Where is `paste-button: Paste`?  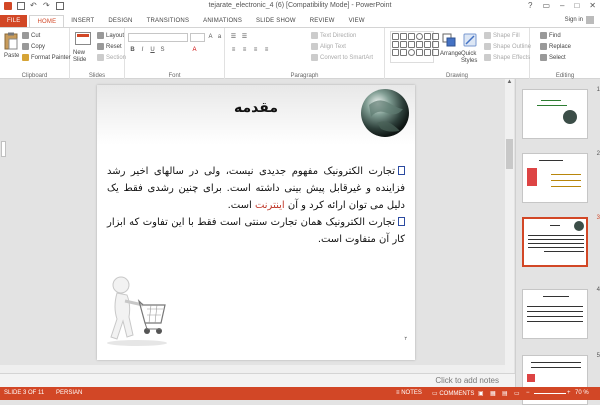 paste-button: Paste is located at coordinates (11, 56).